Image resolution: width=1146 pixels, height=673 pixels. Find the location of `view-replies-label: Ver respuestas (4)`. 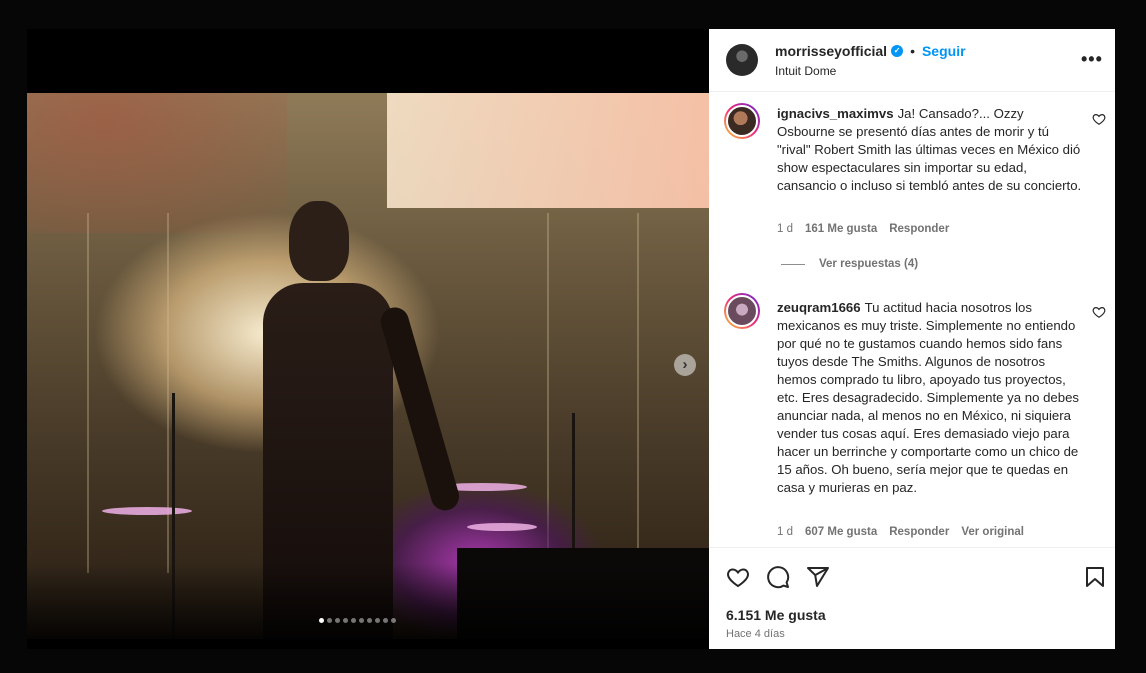

view-replies-label: Ver respuestas (4) is located at coordinates (869, 264).